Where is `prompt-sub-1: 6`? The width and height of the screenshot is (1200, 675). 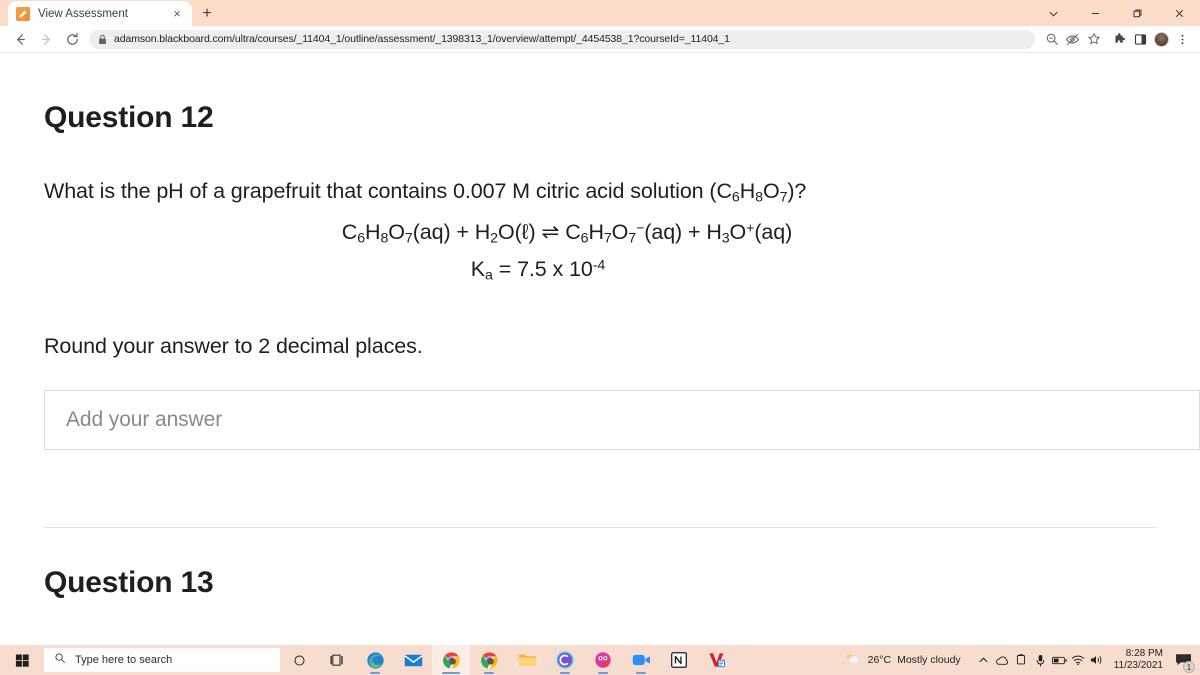 prompt-sub-1: 6 is located at coordinates (735, 197).